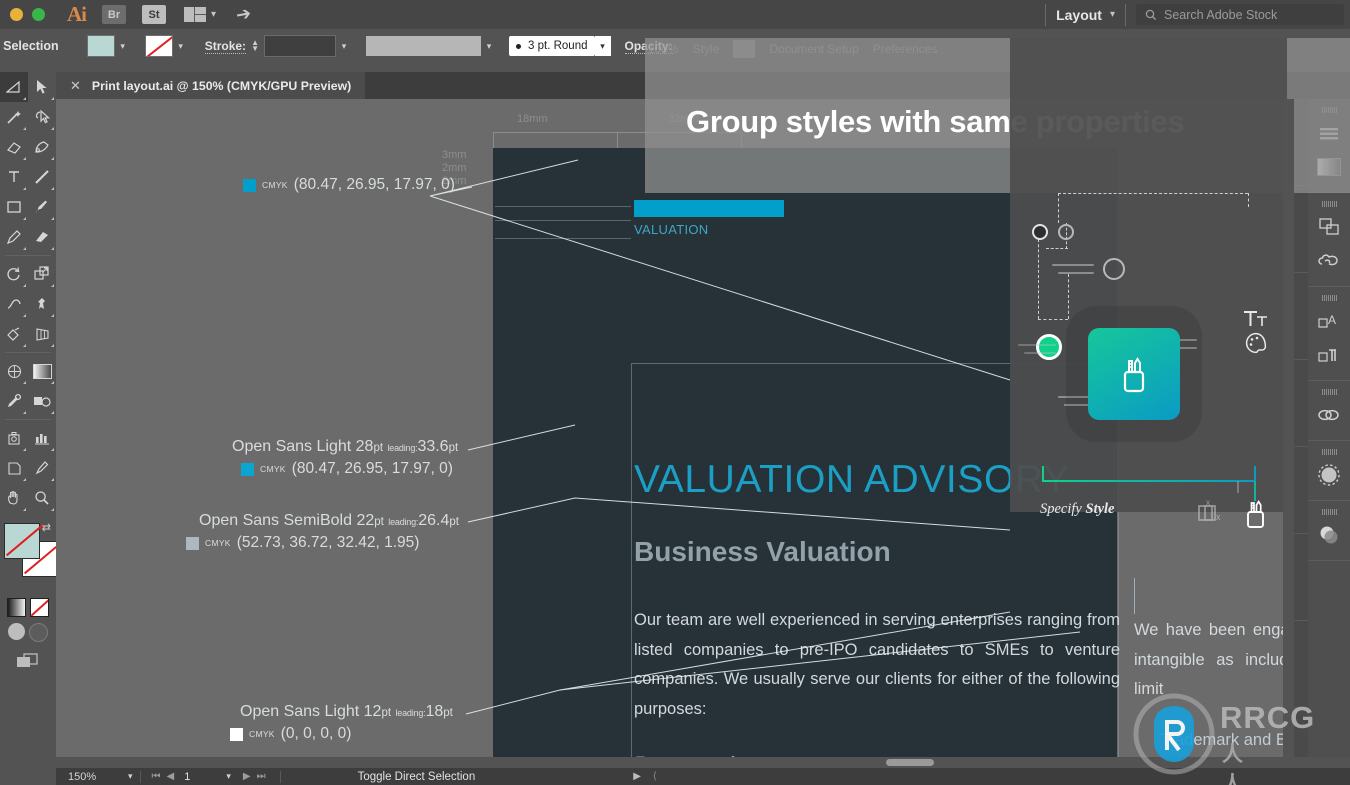  What do you see at coordinates (1329, 321) in the screenshot?
I see `character-styles-icon: A` at bounding box center [1329, 321].